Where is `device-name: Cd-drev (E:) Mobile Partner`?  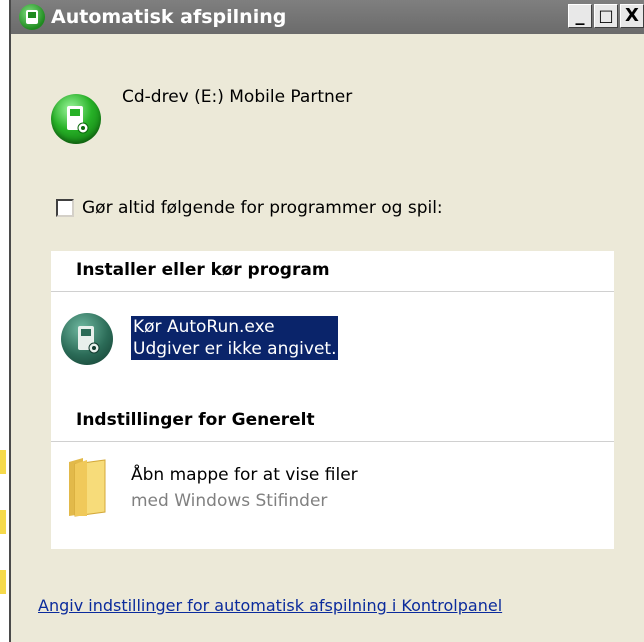
device-name: Cd-drev (E:) Mobile Partner is located at coordinates (237, 97).